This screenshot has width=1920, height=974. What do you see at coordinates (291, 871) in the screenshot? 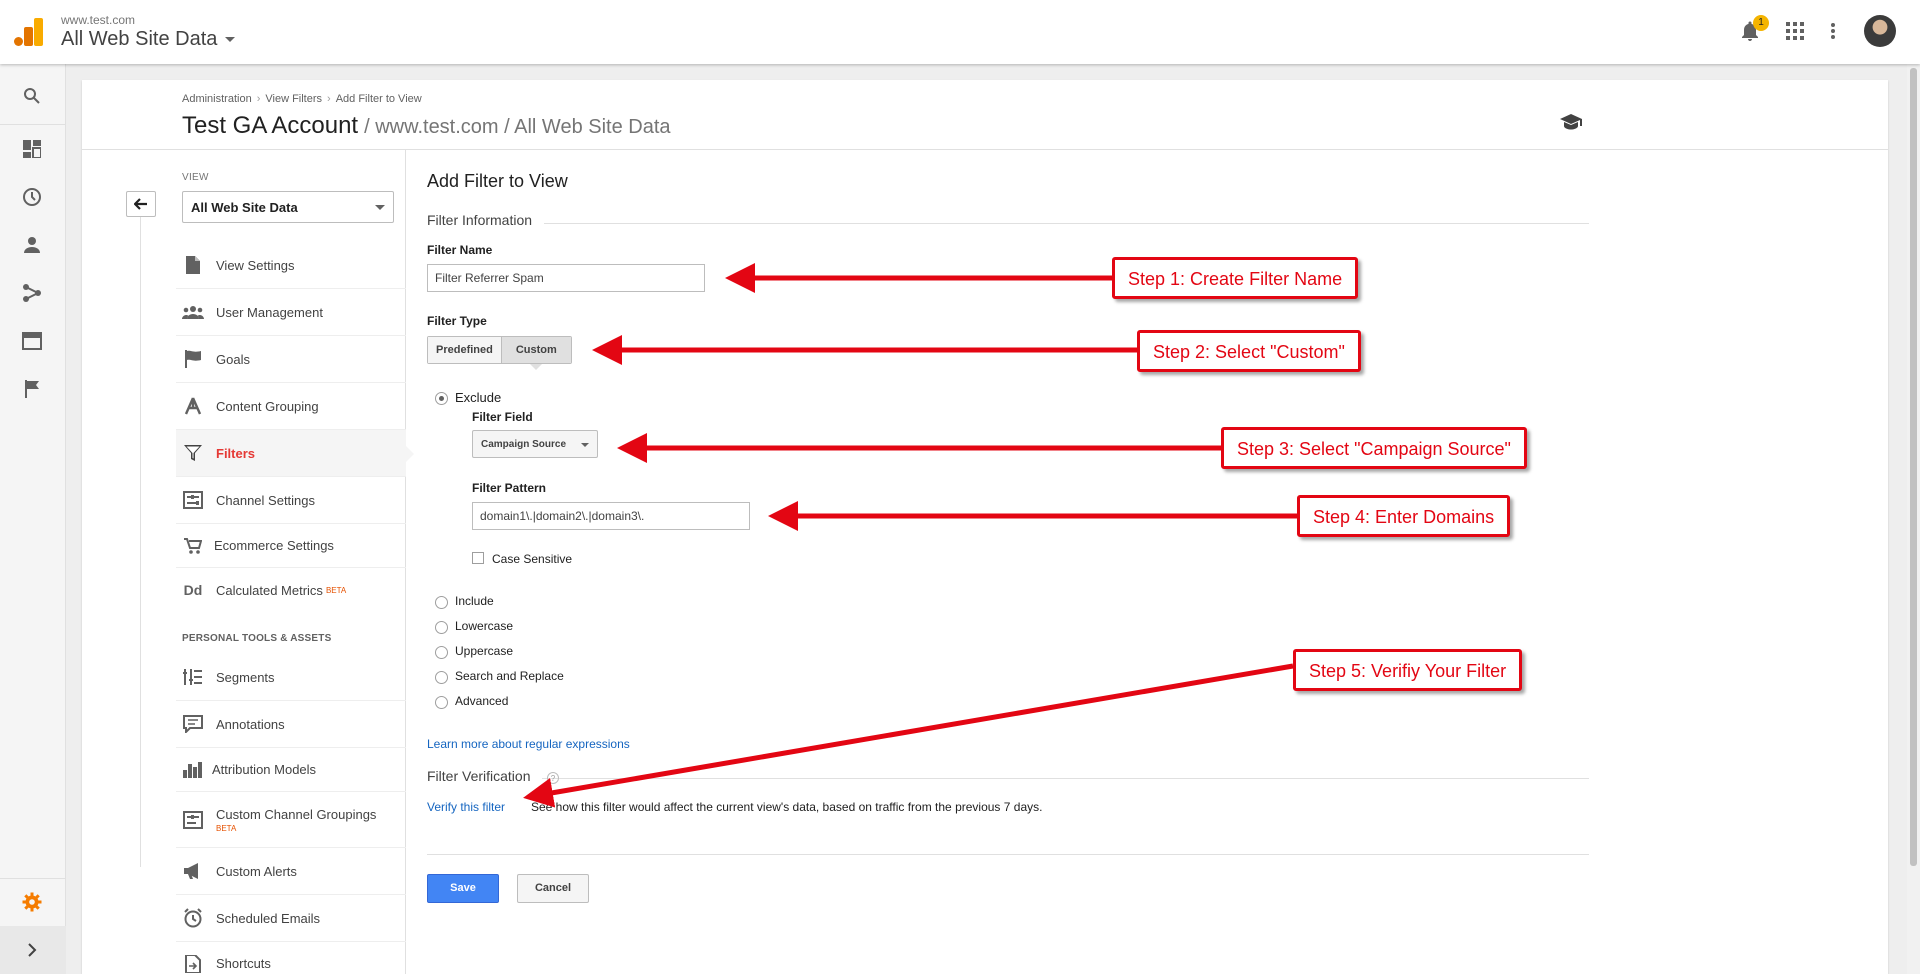
I see `sidebar-item-custom-alerts: Custom Alerts` at bounding box center [291, 871].